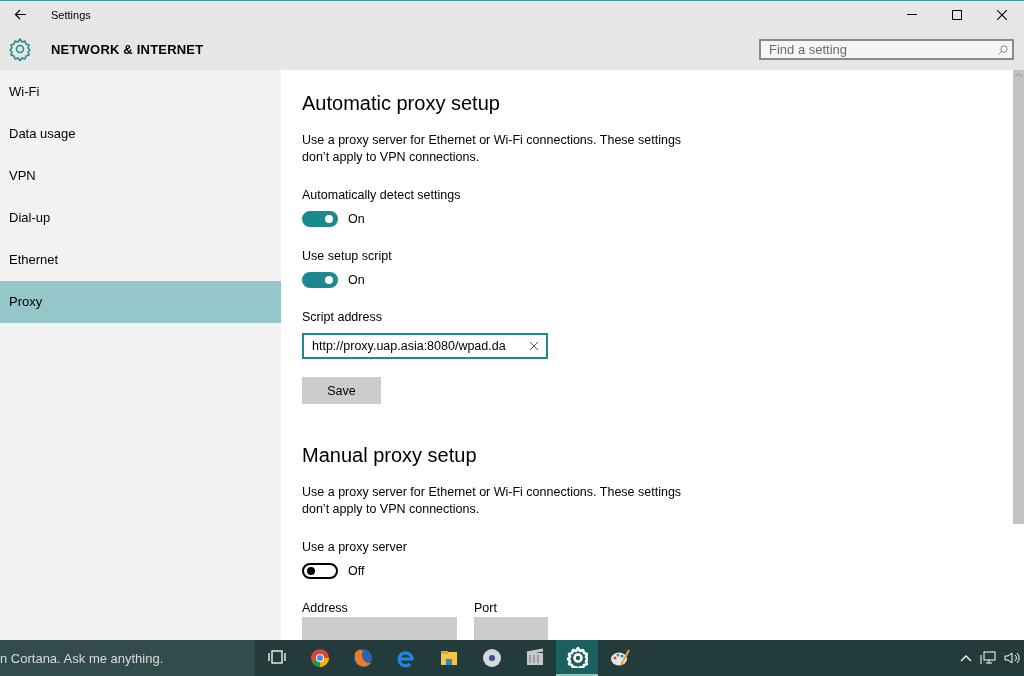 The image size is (1024, 676). What do you see at coordinates (20, 14) in the screenshot?
I see `back-arrow-icon` at bounding box center [20, 14].